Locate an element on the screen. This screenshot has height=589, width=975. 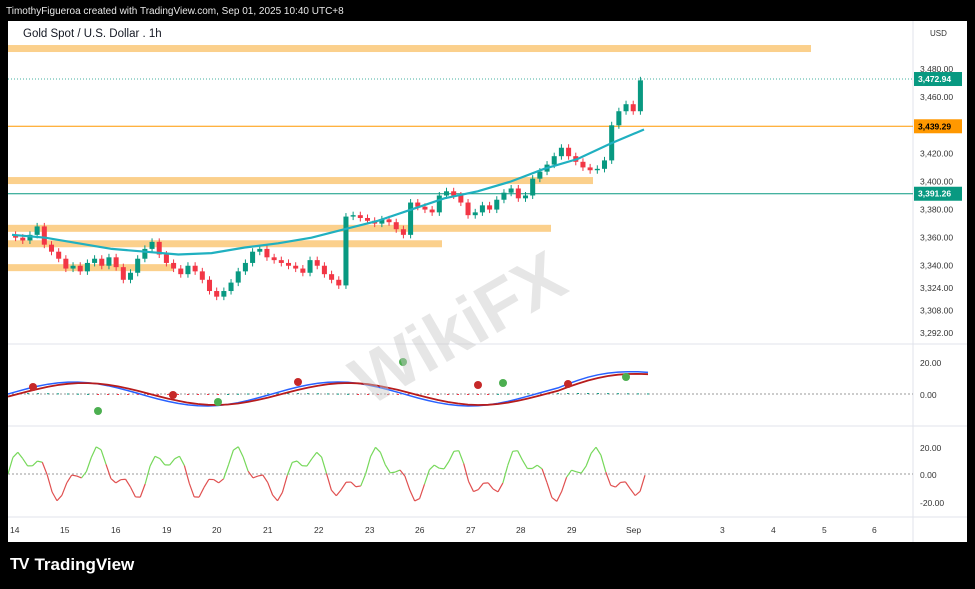
moving-average-line is located at coordinates (328, 192).